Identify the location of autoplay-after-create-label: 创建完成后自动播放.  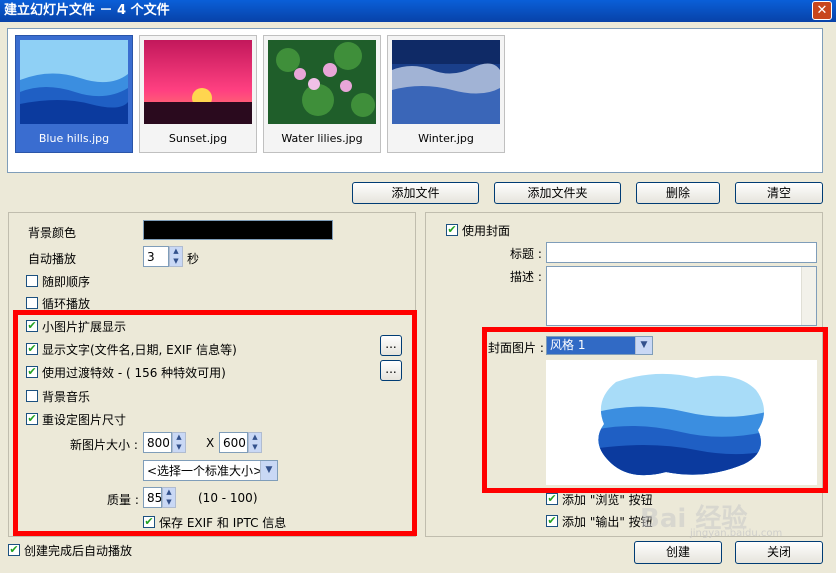
(78, 551).